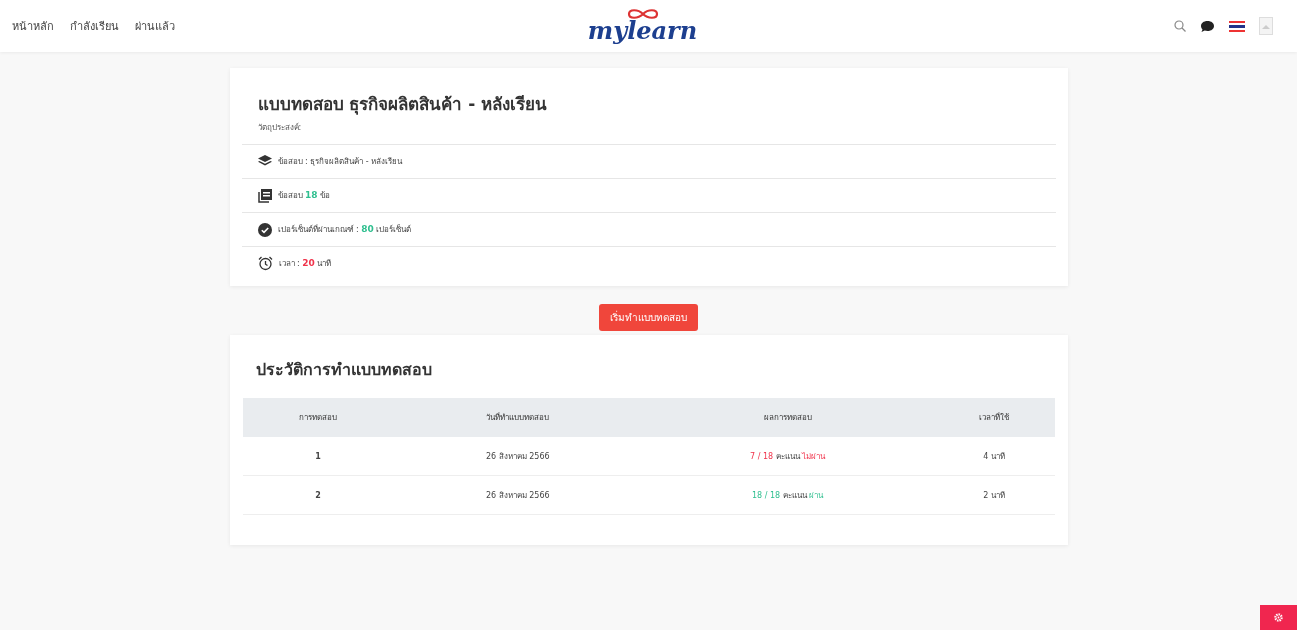 This screenshot has width=1297, height=630. Describe the element at coordinates (403, 105) in the screenshot. I see `quiz-title: แบบทดสอบ ธุรกิจผลิตสินค้า - หลังเรียน` at that location.